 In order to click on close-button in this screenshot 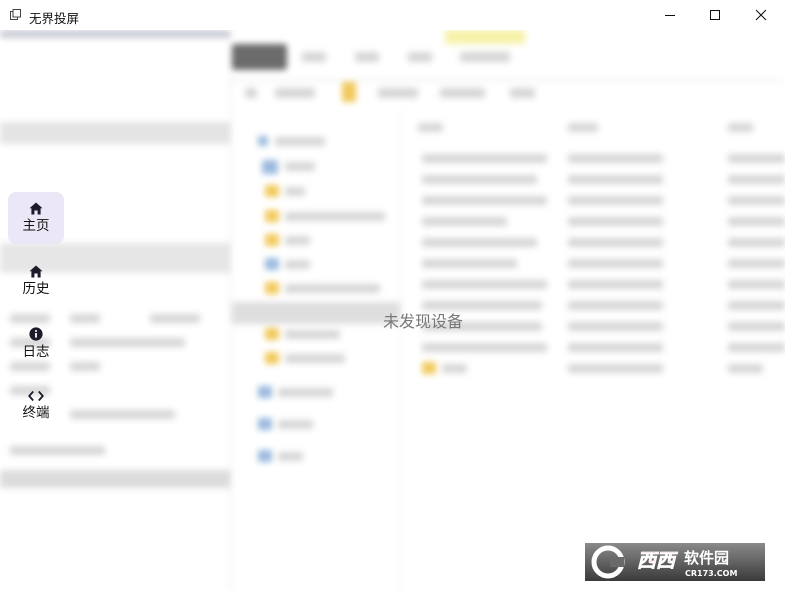, I will do `click(761, 15)`.